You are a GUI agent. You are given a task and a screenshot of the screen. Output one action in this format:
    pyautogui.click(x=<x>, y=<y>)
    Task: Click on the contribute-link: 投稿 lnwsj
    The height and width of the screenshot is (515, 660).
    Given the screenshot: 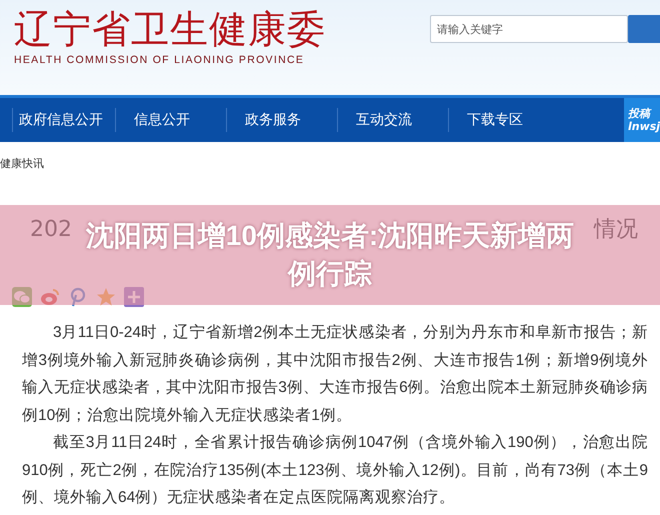 What is the action you would take?
    pyautogui.click(x=642, y=120)
    